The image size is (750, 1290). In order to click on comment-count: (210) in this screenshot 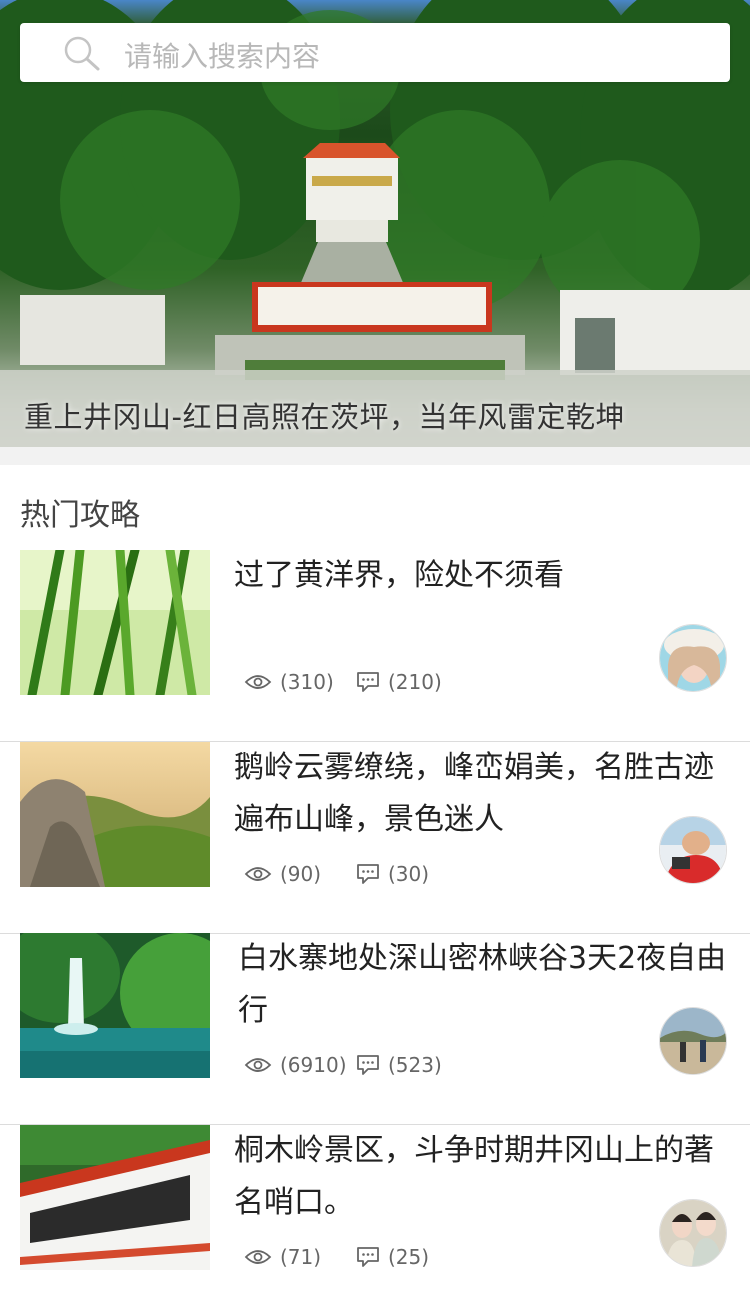, I will do `click(399, 682)`.